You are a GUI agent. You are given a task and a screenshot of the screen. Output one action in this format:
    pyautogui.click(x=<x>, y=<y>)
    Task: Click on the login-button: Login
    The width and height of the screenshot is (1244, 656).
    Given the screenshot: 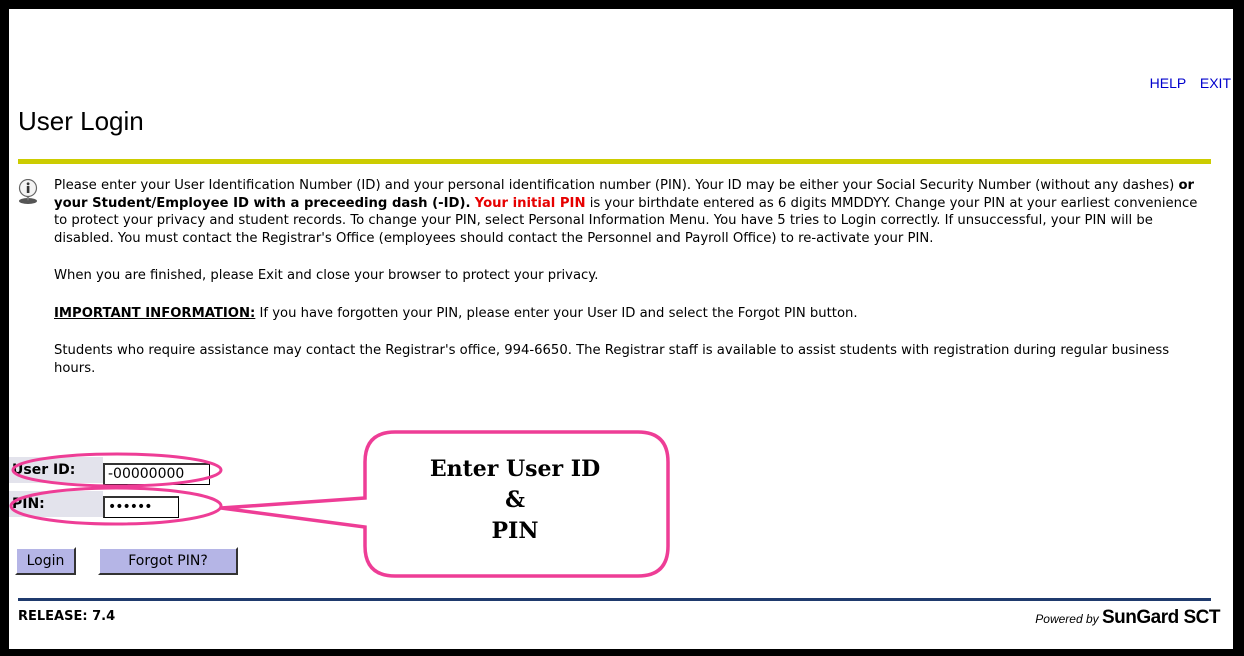 What is the action you would take?
    pyautogui.click(x=45, y=561)
    